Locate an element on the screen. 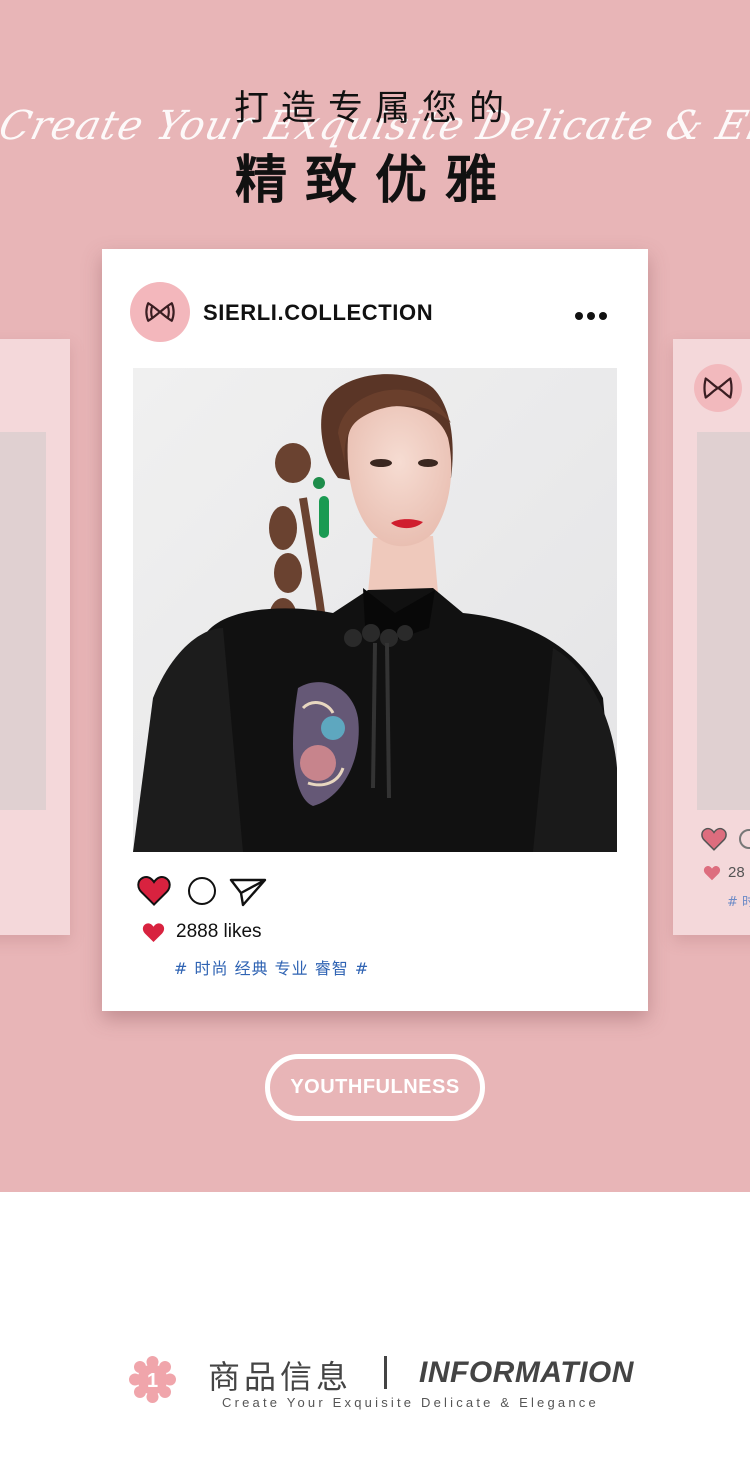  title-divider is located at coordinates (385, 1372).